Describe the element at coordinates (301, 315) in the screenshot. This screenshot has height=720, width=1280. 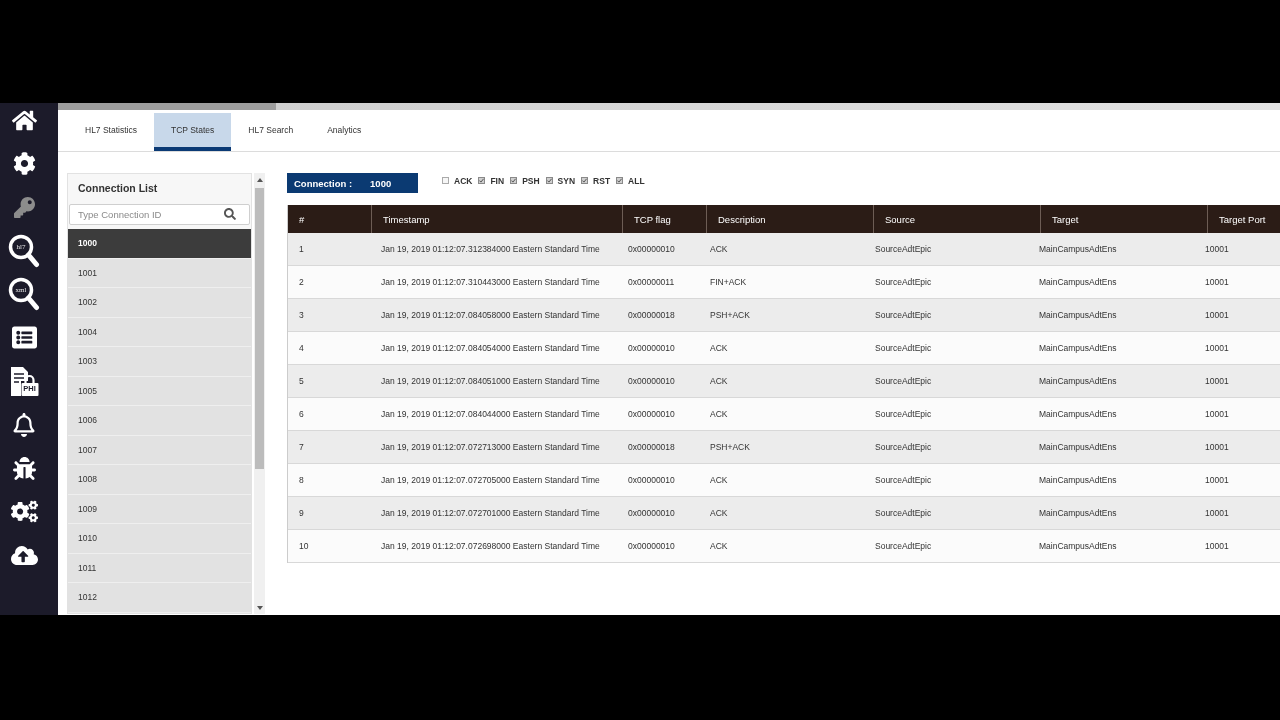
I see `table-cell-text: 3` at that location.